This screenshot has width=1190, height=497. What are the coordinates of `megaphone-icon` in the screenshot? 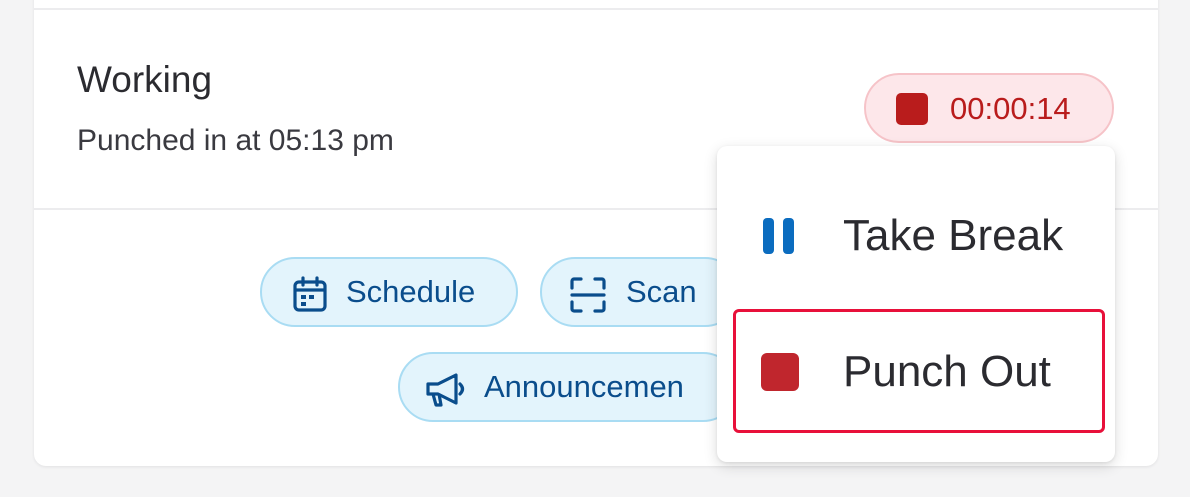 It's located at (445, 390).